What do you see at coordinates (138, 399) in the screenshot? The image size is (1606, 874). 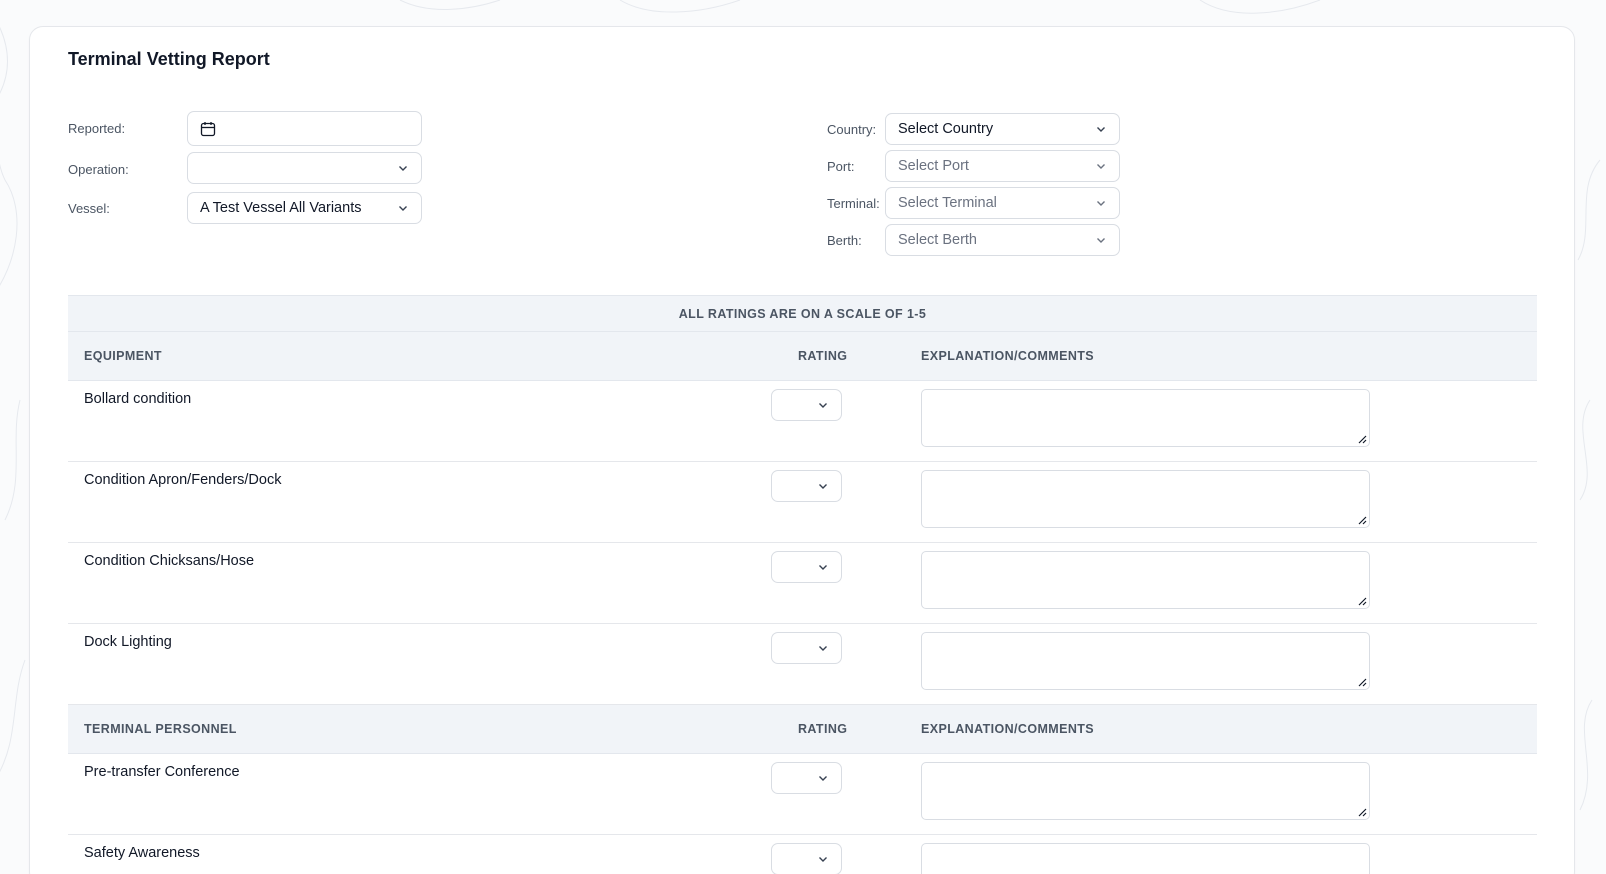 I see `item-label: Bollard condition` at bounding box center [138, 399].